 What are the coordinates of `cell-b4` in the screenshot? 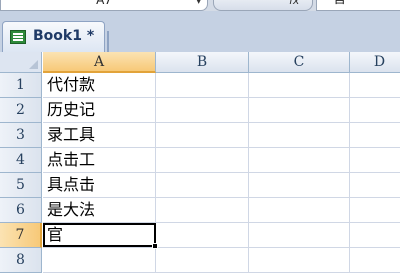 It's located at (202, 160).